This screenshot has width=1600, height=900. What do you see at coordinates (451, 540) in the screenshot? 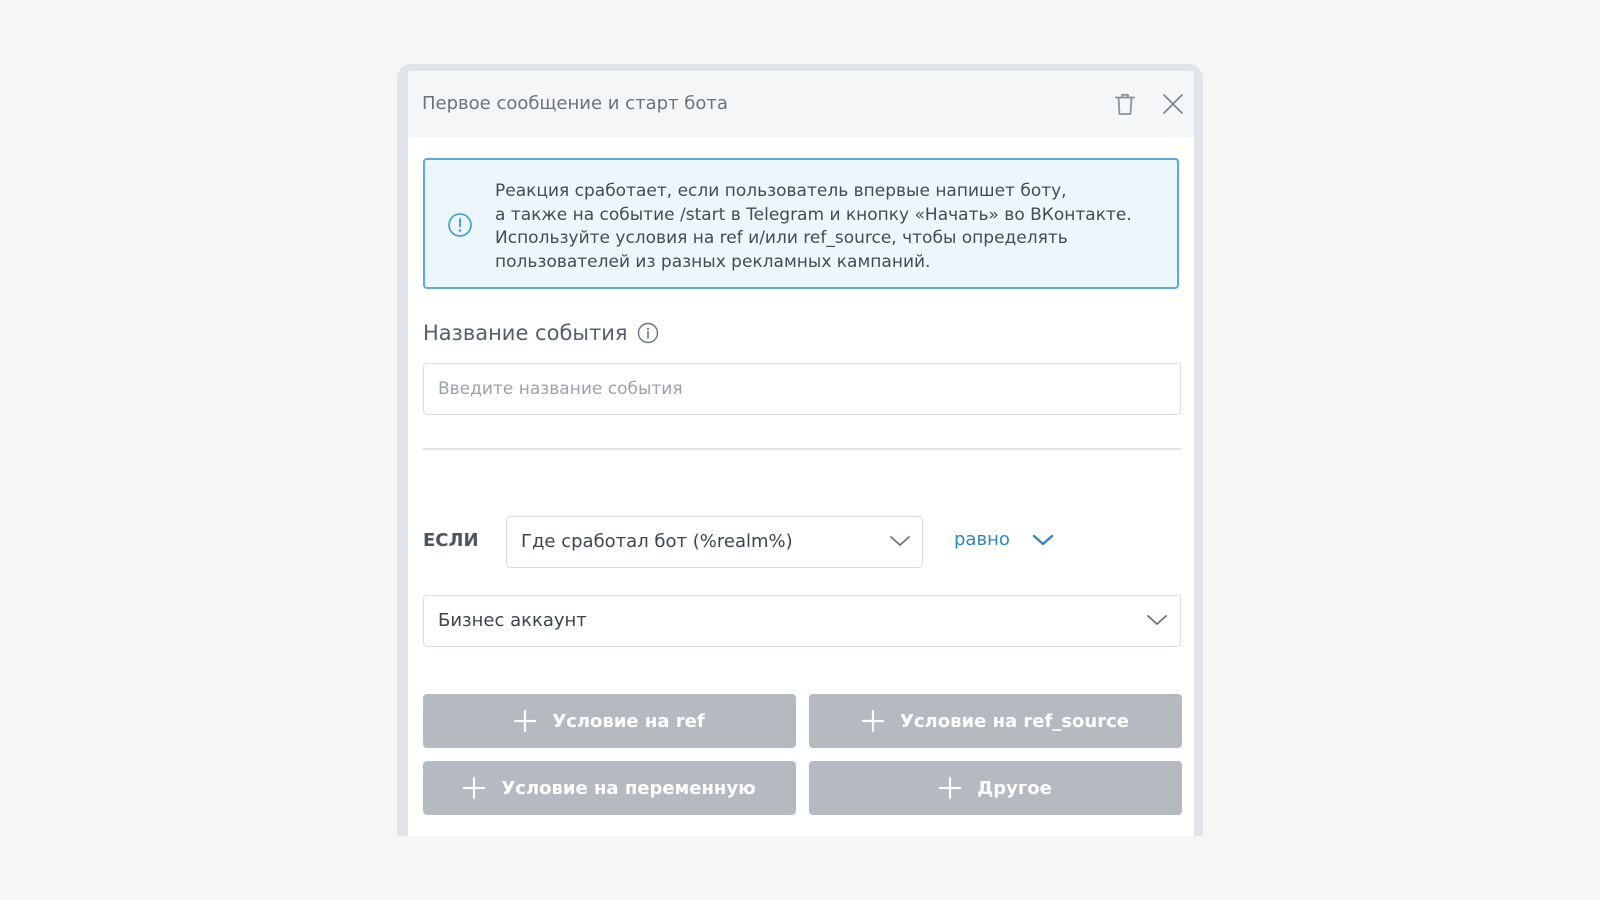
I see `if-label: ЕСЛИ` at bounding box center [451, 540].